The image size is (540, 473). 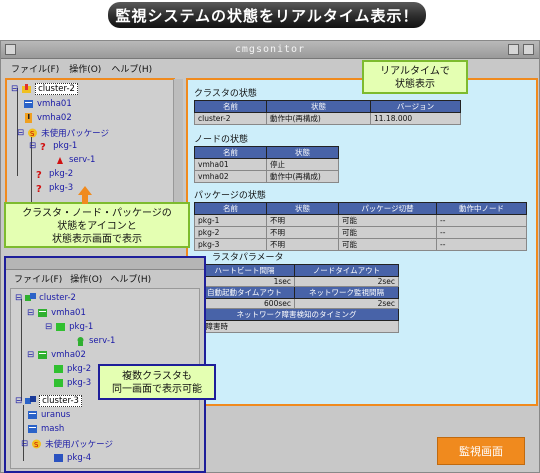 I want to click on table-row: 600sec 2sec, so click(x=296, y=303).